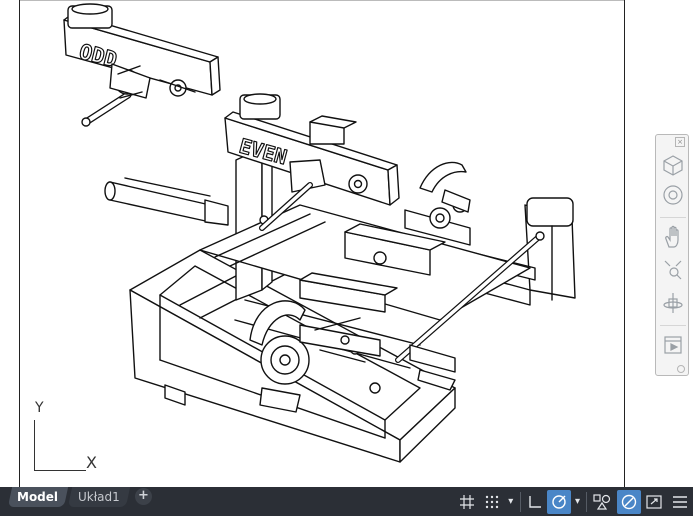  What do you see at coordinates (91, 462) in the screenshot?
I see `ucs-x-label: X` at bounding box center [91, 462].